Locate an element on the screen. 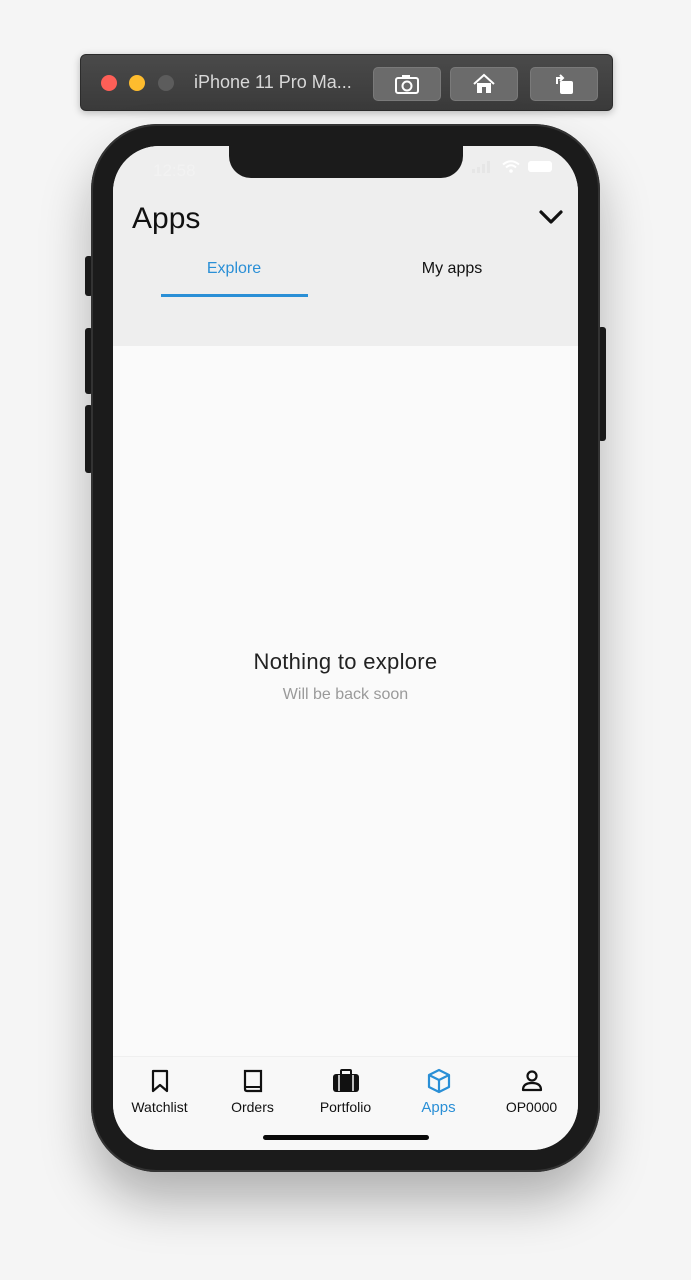 The width and height of the screenshot is (691, 1280). briefcase-icon is located at coordinates (345, 1080).